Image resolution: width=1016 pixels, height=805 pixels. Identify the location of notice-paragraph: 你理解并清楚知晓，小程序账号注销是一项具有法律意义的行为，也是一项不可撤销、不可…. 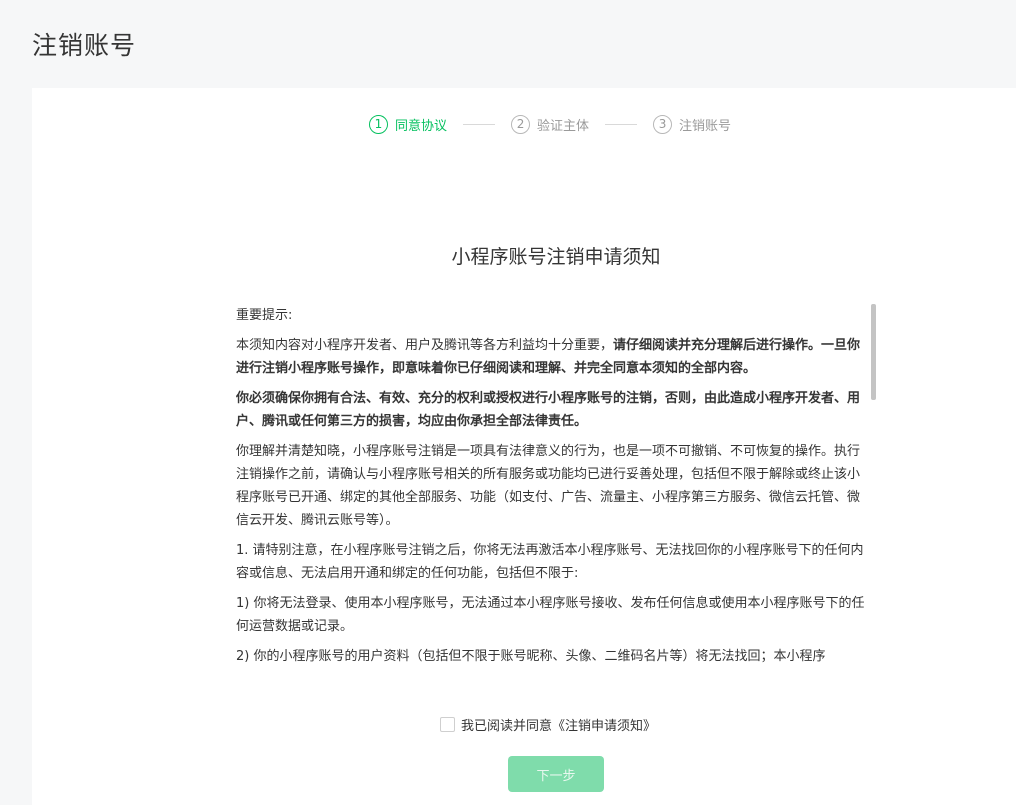
(548, 486).